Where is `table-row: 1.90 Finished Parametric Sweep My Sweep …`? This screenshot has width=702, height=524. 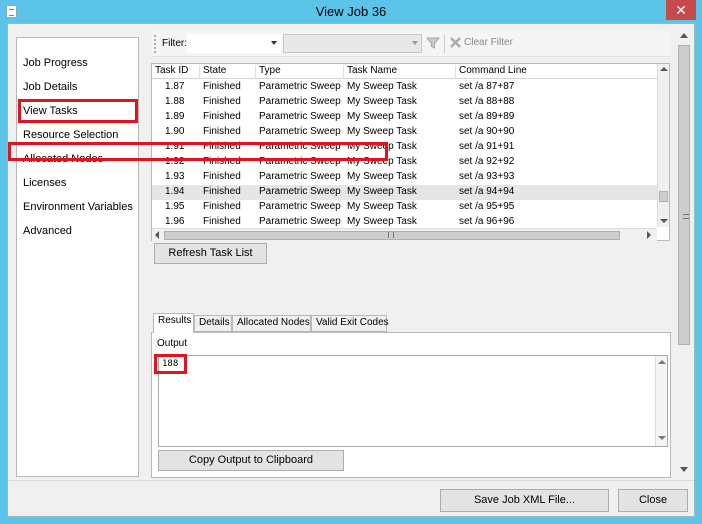
table-row: 1.90 Finished Parametric Sweep My Sweep … is located at coordinates (404, 132).